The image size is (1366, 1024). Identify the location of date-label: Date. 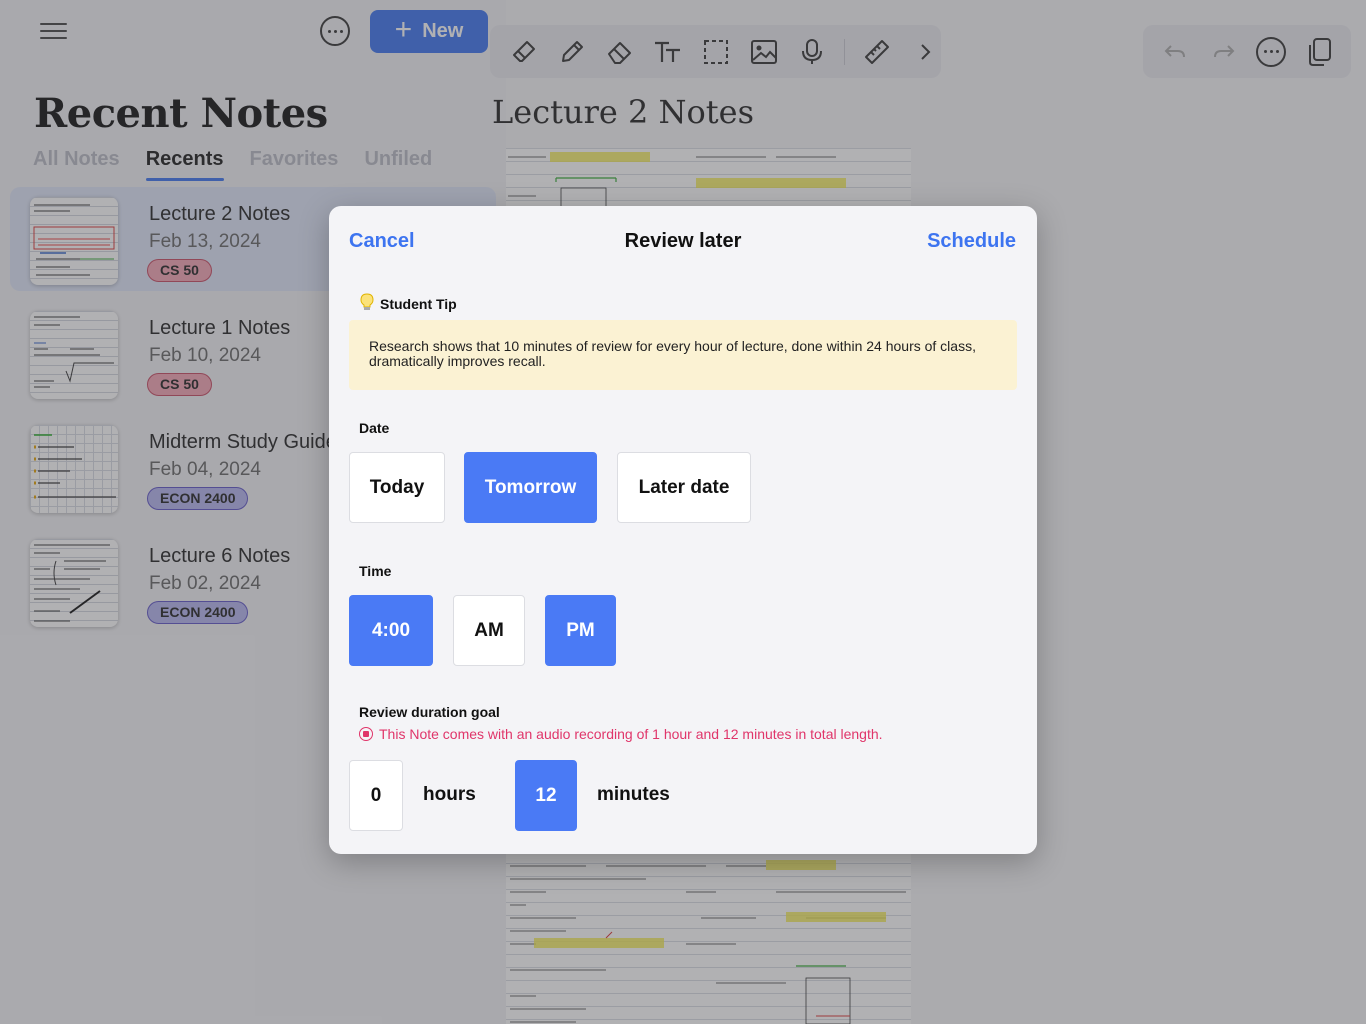
(374, 428).